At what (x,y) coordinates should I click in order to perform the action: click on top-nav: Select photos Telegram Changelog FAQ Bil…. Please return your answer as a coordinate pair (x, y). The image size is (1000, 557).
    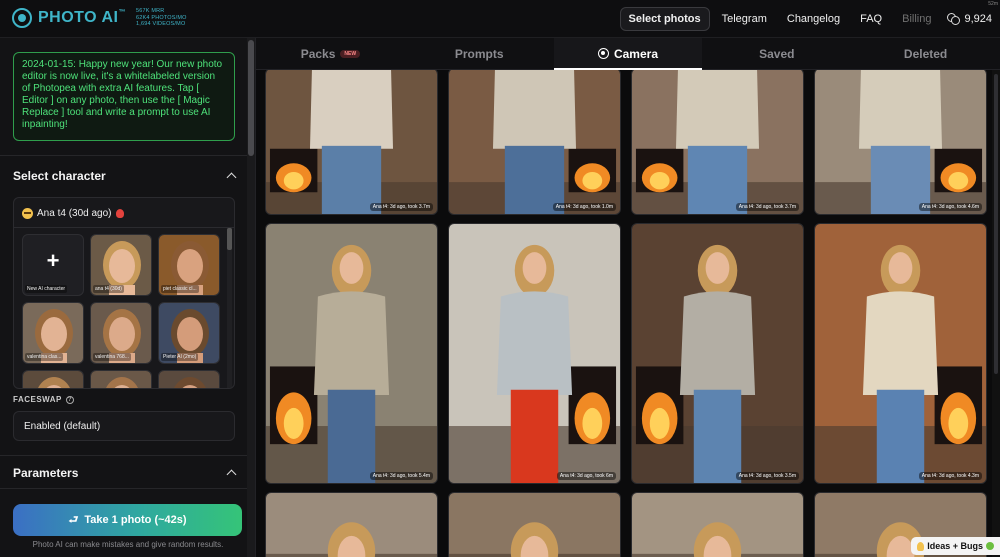
    Looking at the image, I should click on (805, 19).